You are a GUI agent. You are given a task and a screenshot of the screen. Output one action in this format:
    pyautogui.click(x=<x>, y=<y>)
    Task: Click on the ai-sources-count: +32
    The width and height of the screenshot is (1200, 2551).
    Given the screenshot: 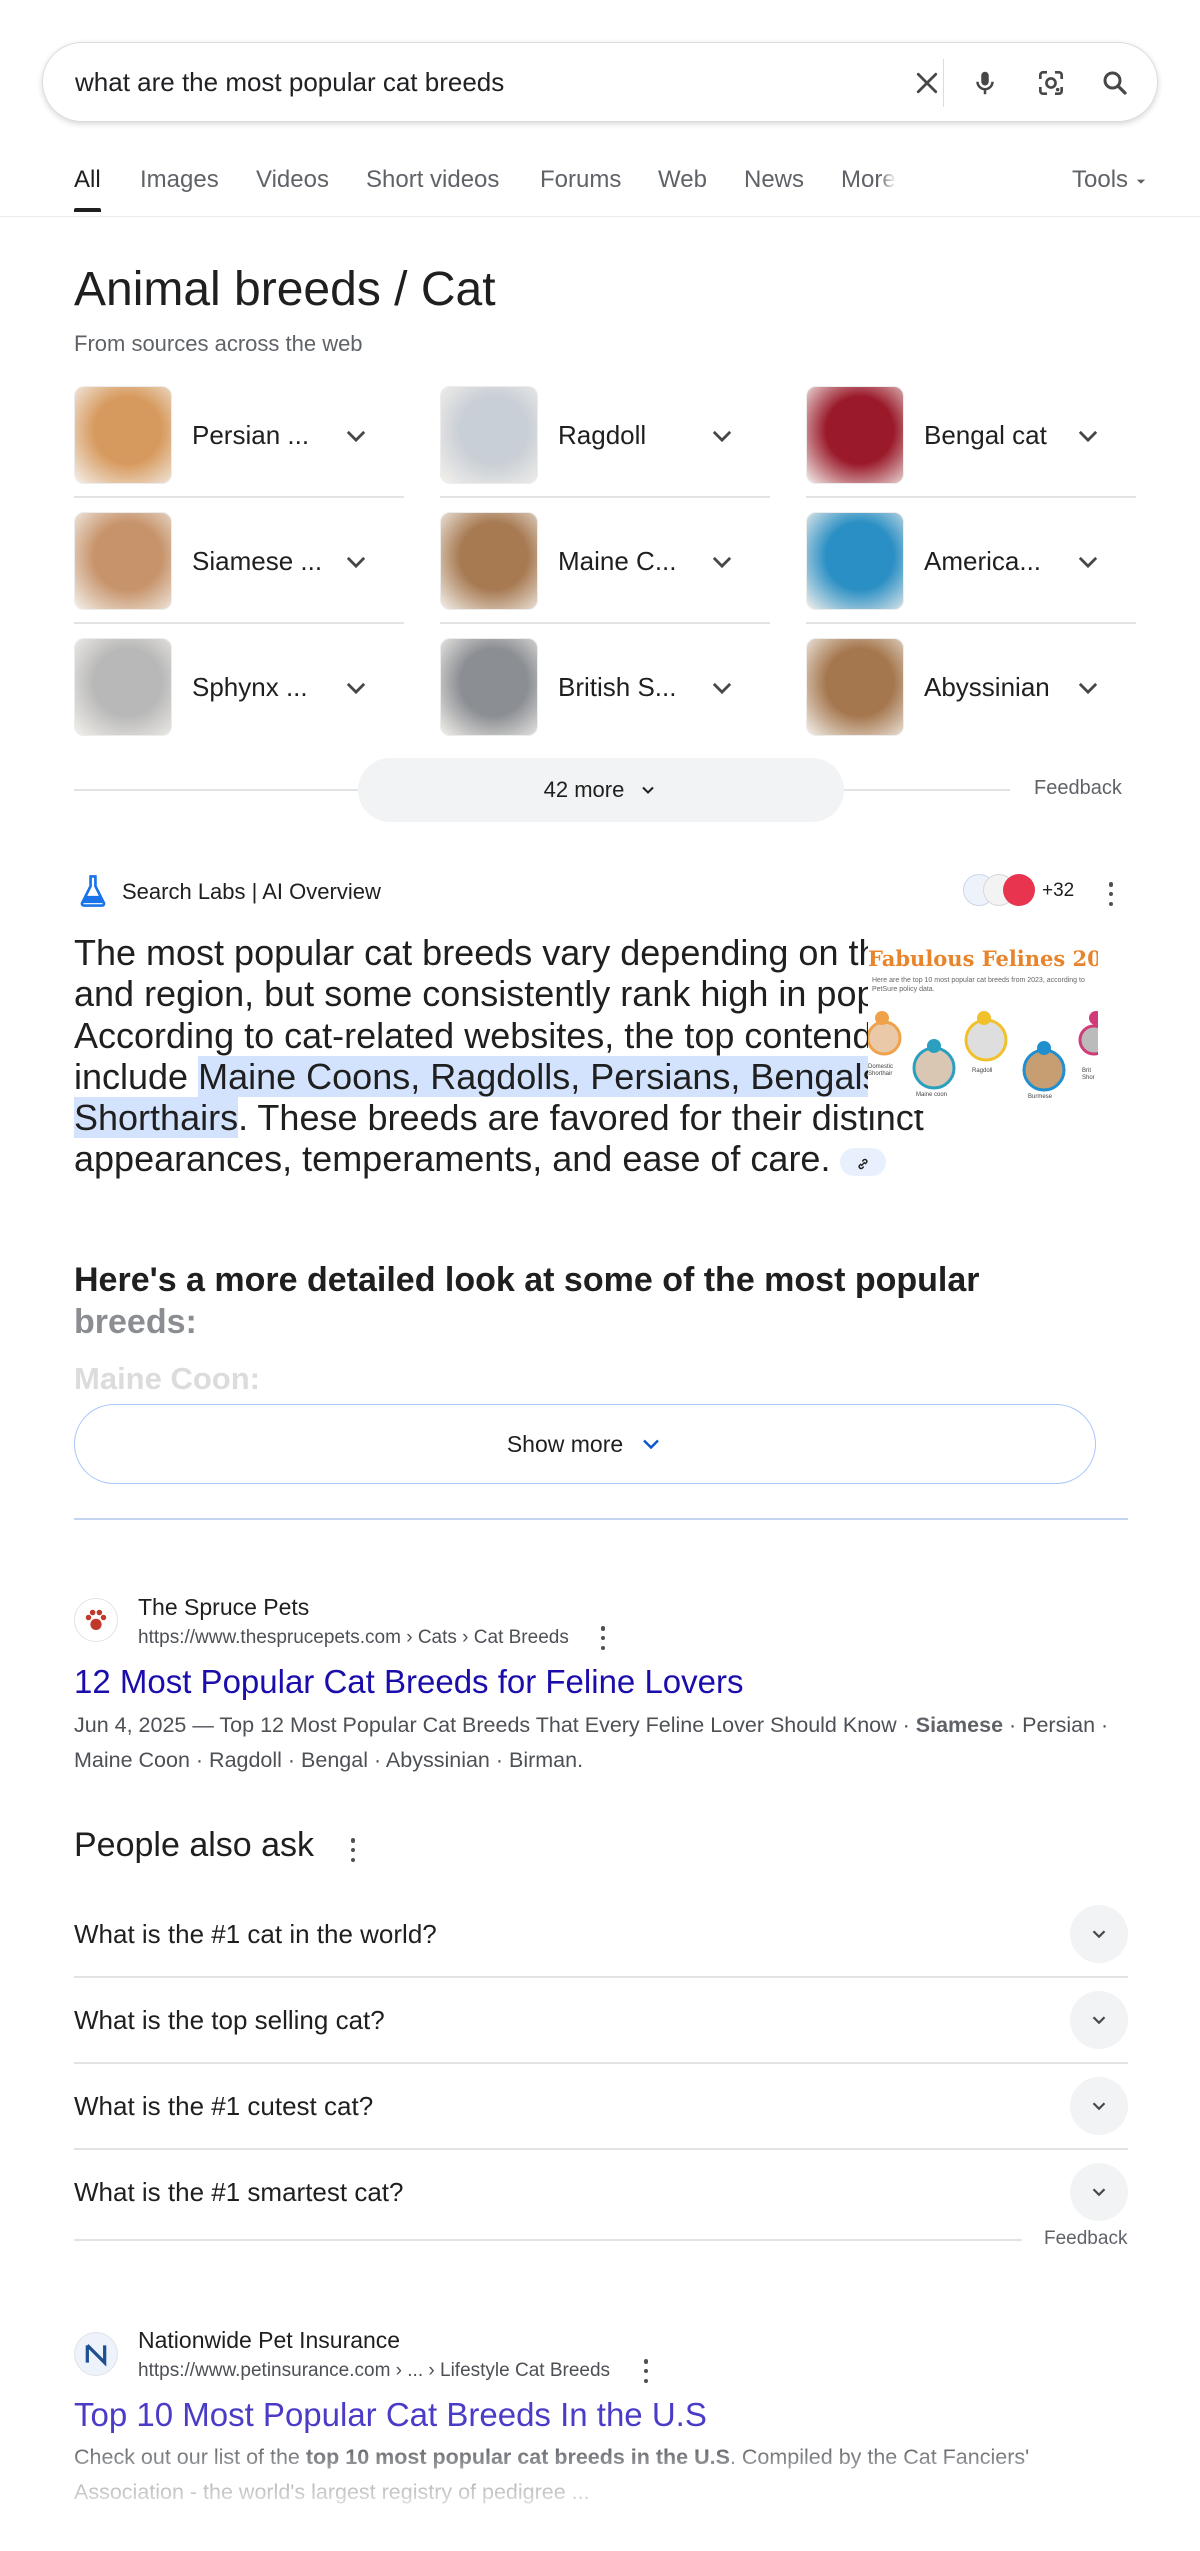 What is the action you would take?
    pyautogui.click(x=1058, y=890)
    